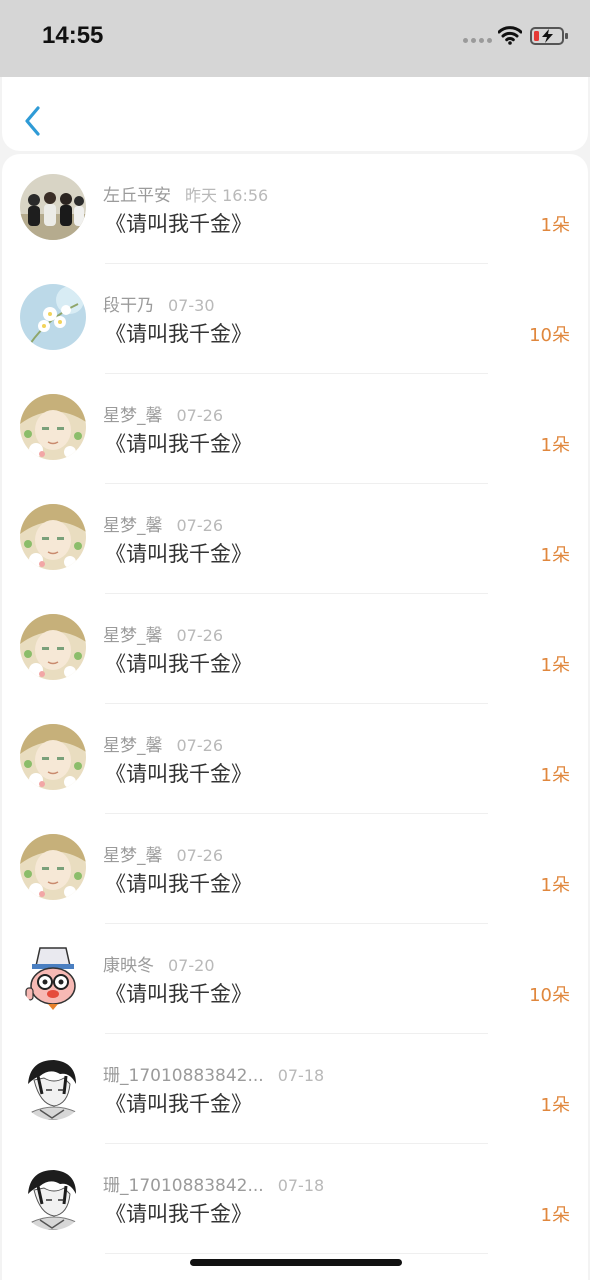 The width and height of the screenshot is (590, 1280). Describe the element at coordinates (549, 36) in the screenshot. I see `battery-charging-icon` at that location.